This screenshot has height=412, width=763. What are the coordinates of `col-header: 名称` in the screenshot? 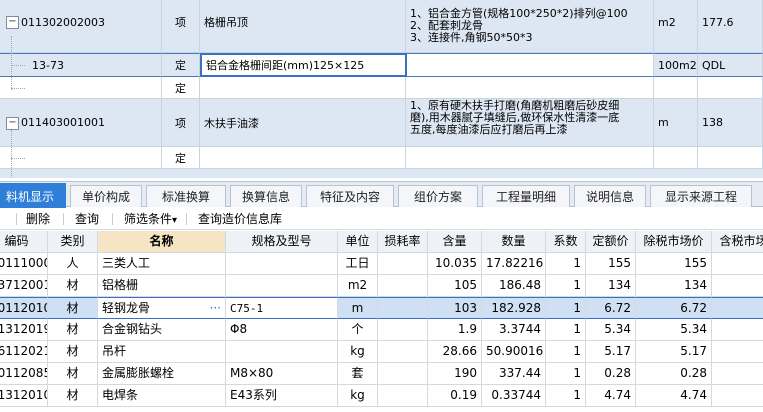 It's located at (162, 242).